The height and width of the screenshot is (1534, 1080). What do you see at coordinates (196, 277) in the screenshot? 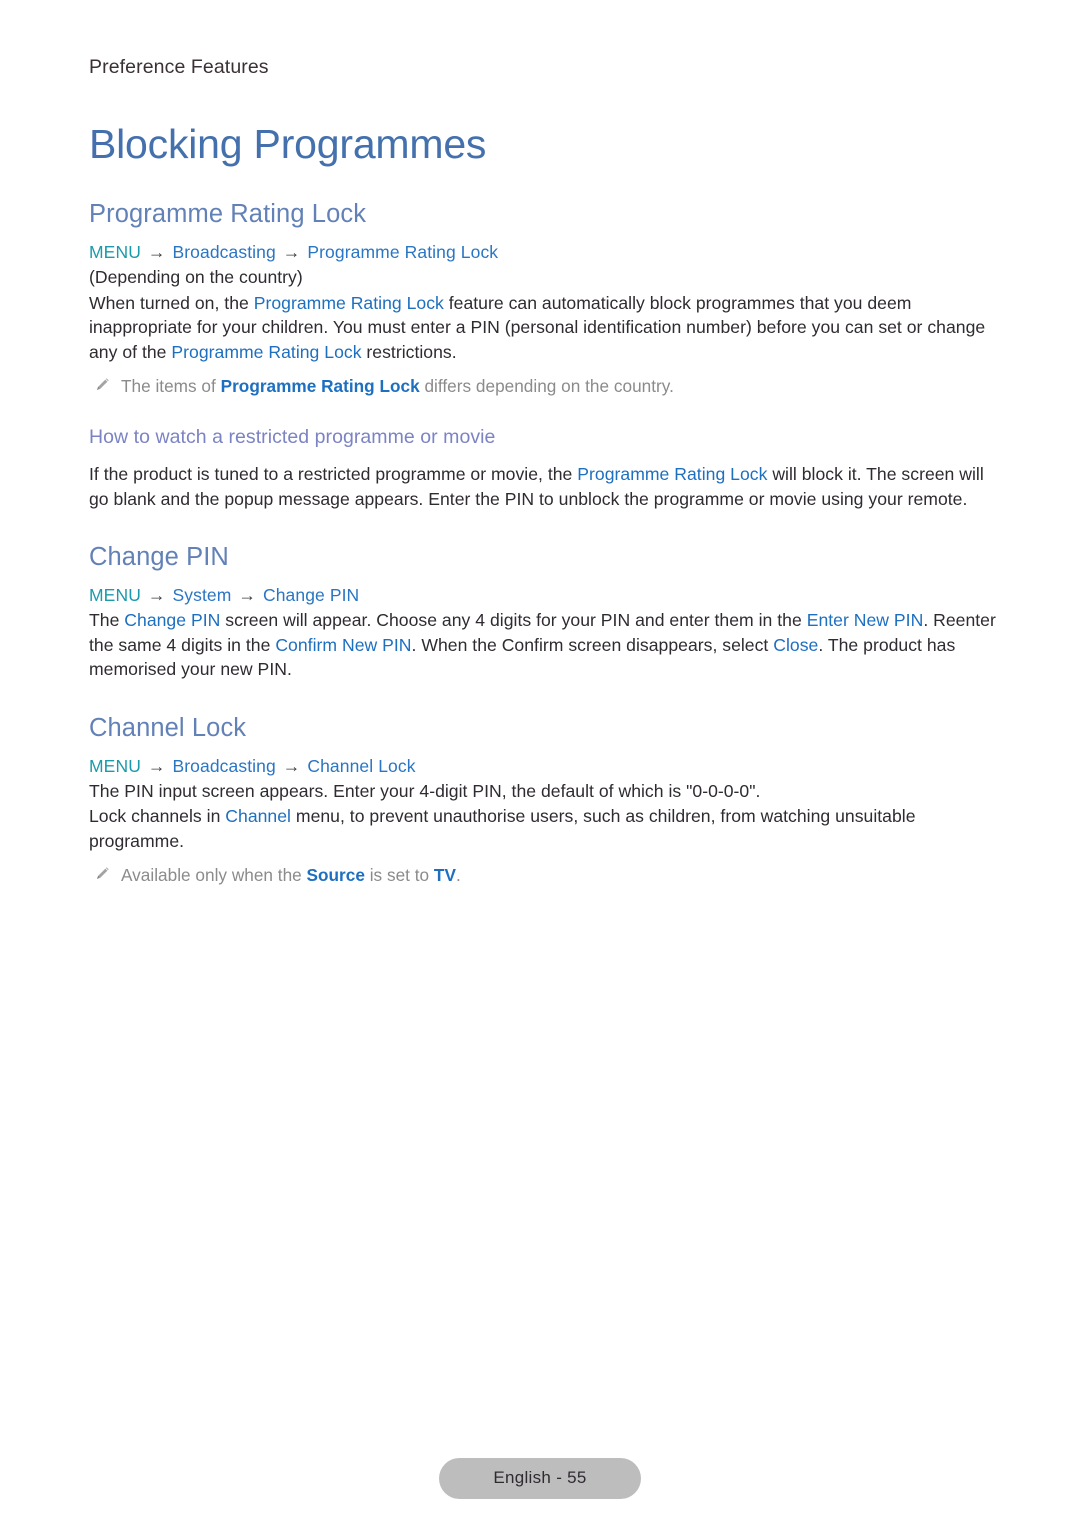
I see `body-paragraph: (Depending on the country)` at bounding box center [196, 277].